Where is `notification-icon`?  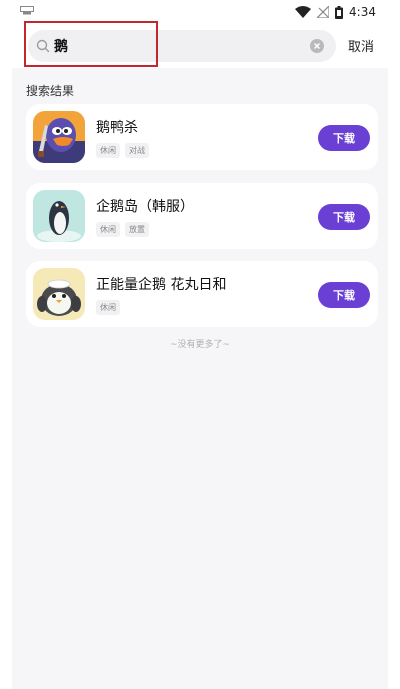 notification-icon is located at coordinates (27, 10).